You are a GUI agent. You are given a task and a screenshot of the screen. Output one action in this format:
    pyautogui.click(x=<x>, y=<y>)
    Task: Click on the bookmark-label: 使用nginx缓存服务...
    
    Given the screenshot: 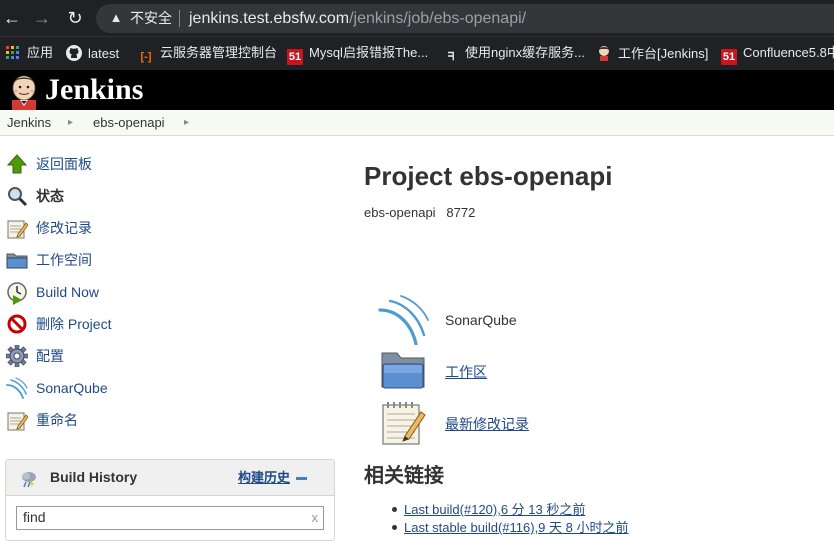 What is the action you would take?
    pyautogui.click(x=525, y=52)
    